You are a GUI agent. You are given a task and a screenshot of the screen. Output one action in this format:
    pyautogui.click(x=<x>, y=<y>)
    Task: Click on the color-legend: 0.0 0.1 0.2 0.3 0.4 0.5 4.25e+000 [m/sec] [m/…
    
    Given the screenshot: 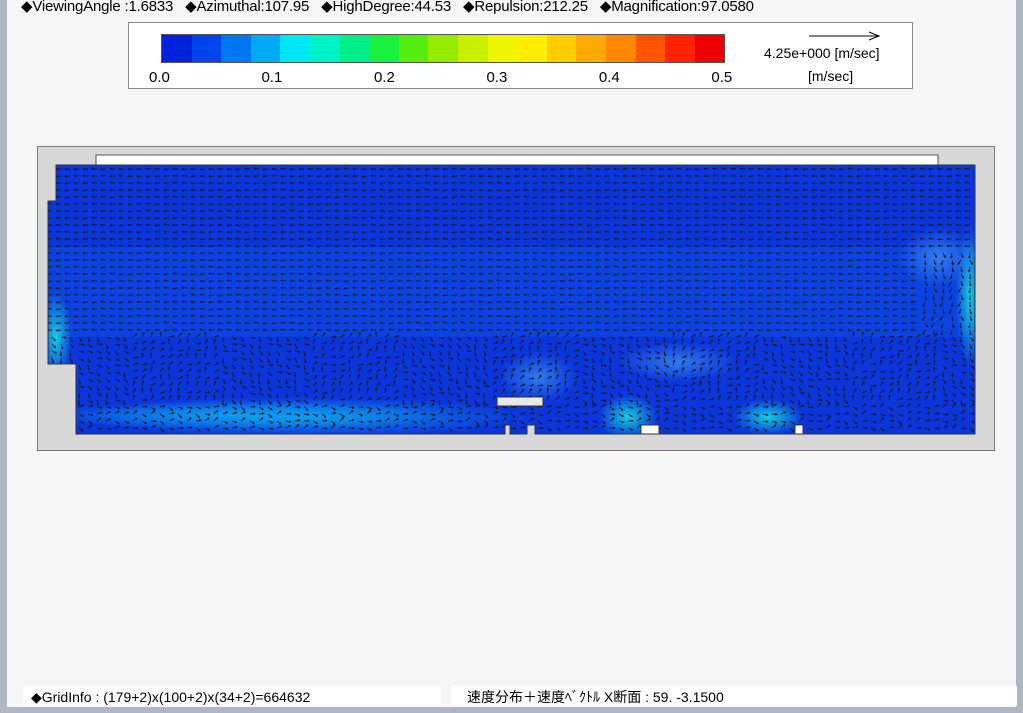 What is the action you would take?
    pyautogui.click(x=520, y=55)
    